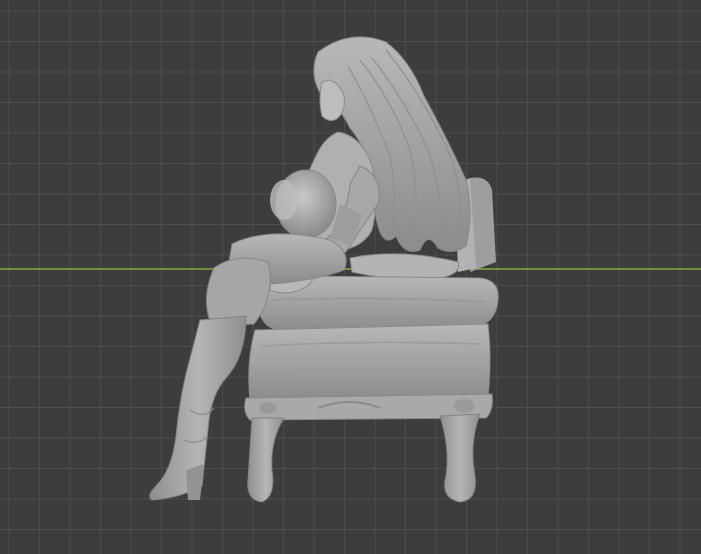 The height and width of the screenshot is (554, 701). I want to click on sofa-pillow, so click(404, 266).